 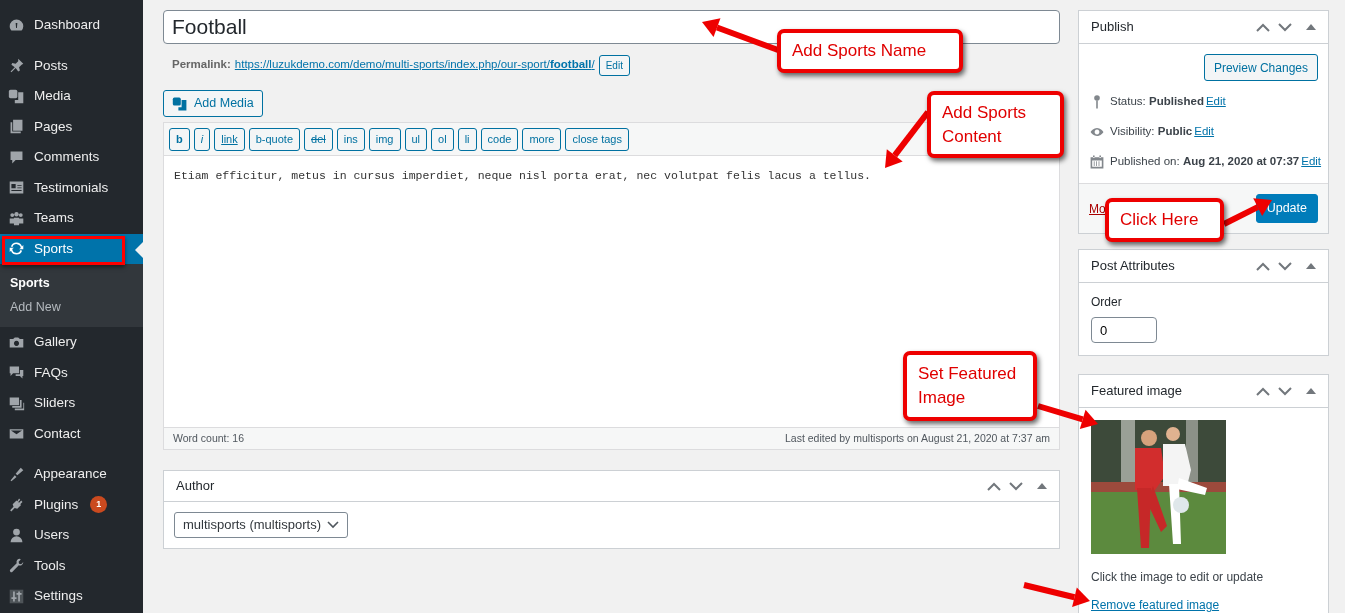 What do you see at coordinates (71, 596) in the screenshot?
I see `sidebar-item: Settings` at bounding box center [71, 596].